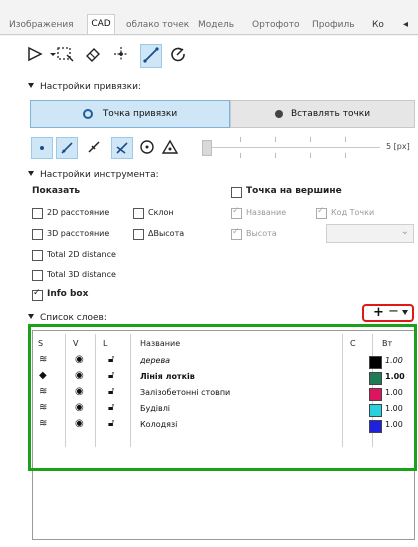 The height and width of the screenshot is (547, 418). I want to click on tab-scroll-icon: ◂, so click(409, 25).